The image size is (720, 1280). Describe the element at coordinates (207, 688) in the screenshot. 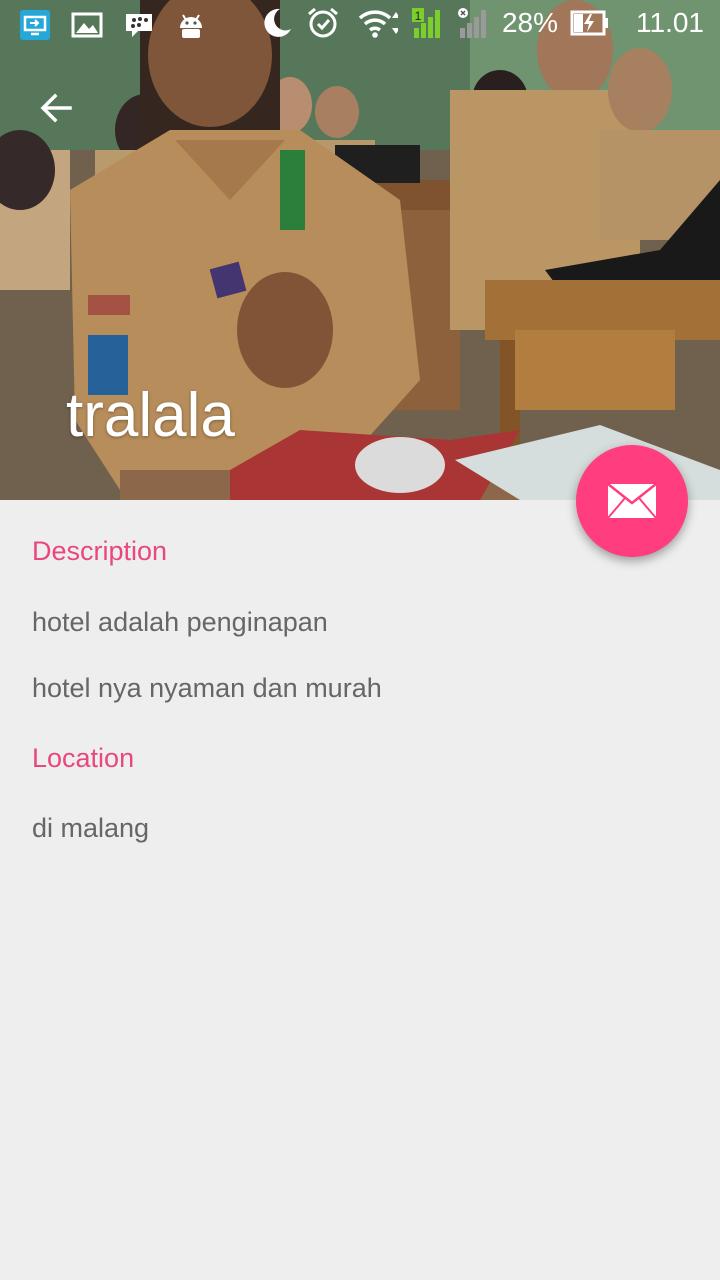

I see `description-line-2: hotel nya nyaman dan murah` at that location.